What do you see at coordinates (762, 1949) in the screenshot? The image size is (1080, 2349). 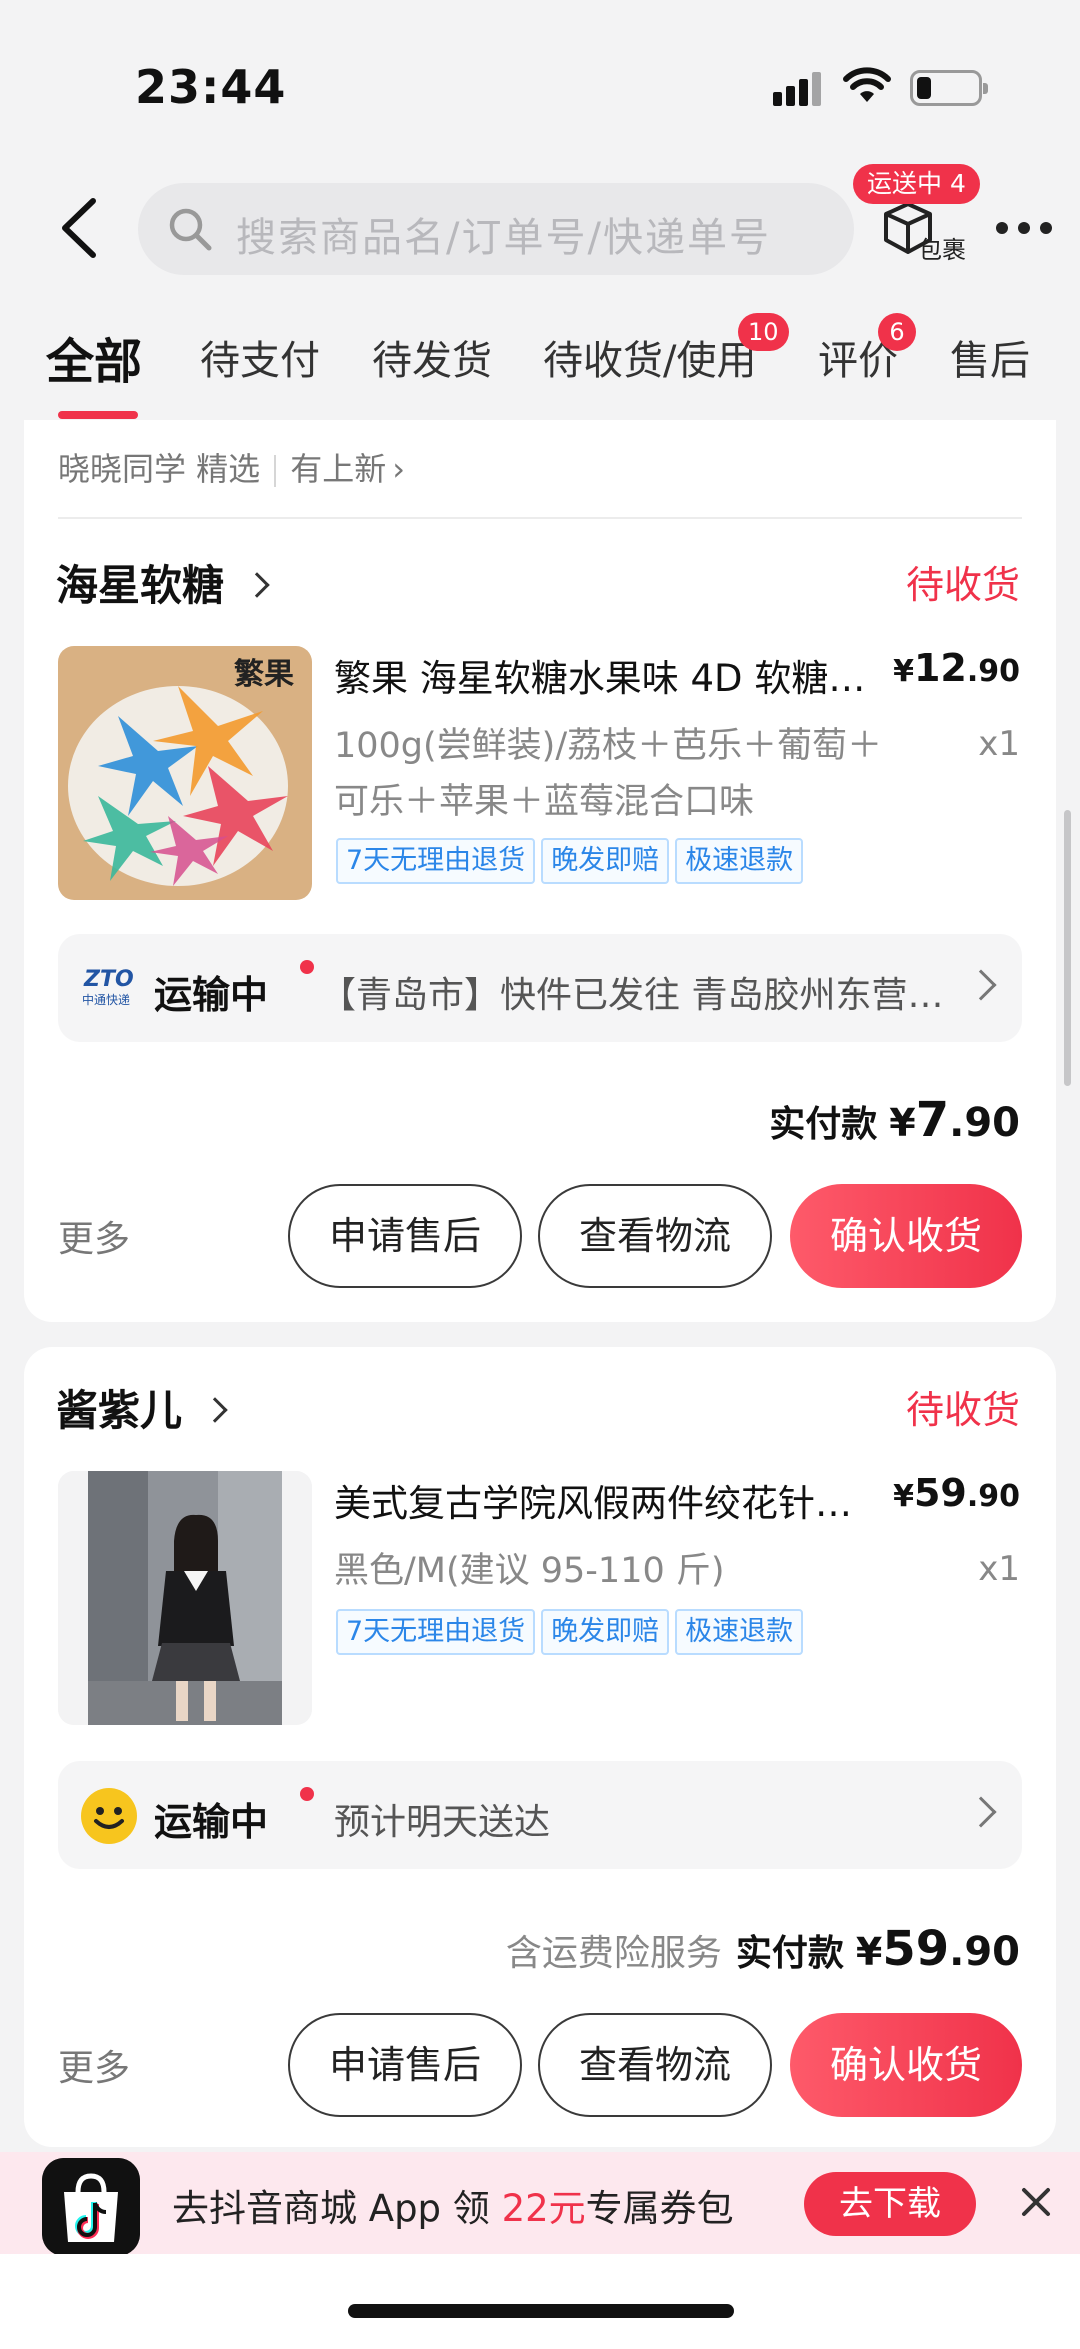 I see `amount-paid: 含运费险服务 实付款 ¥59.90` at bounding box center [762, 1949].